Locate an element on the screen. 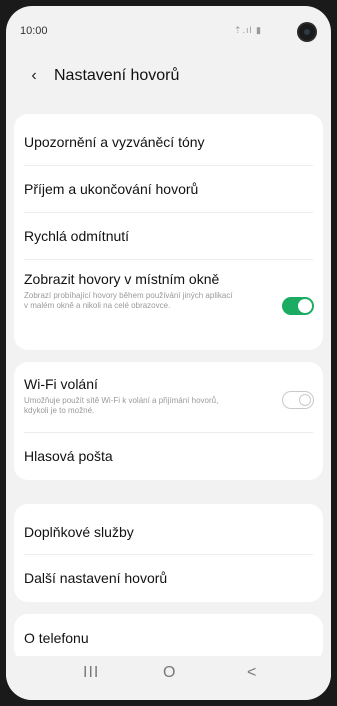 This screenshot has width=337, height=706. page-title: Nastavení hovorů is located at coordinates (117, 75).